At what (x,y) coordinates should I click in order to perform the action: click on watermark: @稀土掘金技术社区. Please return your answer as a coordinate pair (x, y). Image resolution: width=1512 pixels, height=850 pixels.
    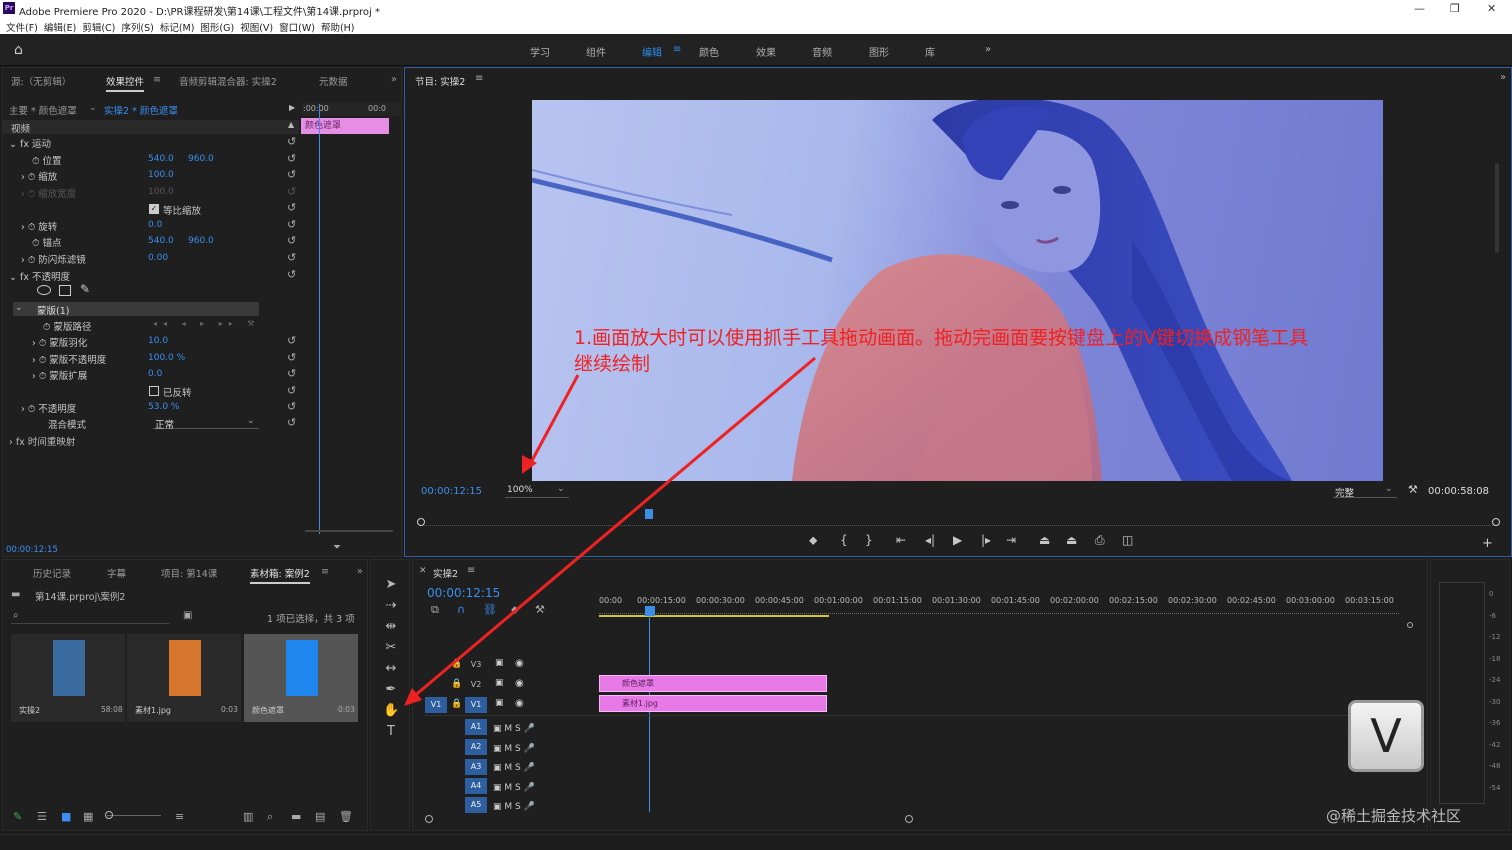
    Looking at the image, I should click on (1394, 816).